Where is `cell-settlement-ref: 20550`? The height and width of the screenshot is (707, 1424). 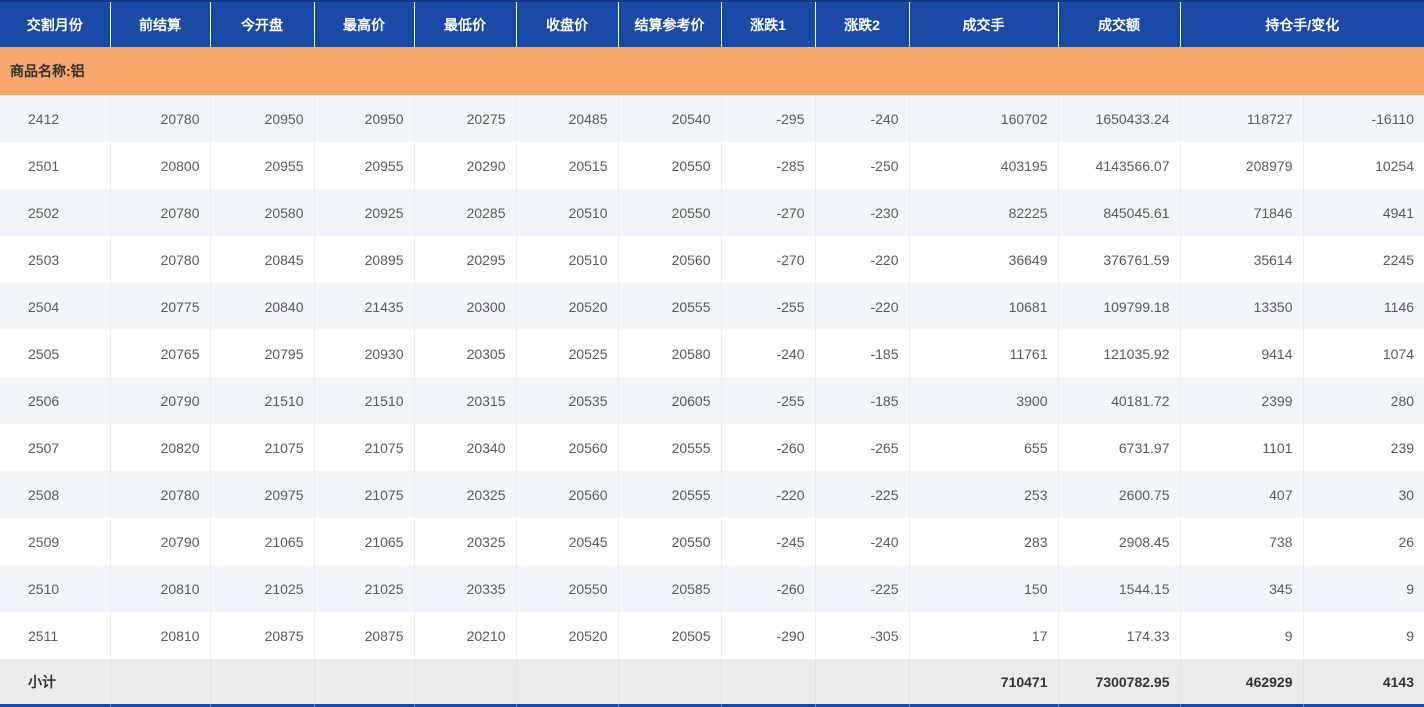
cell-settlement-ref: 20550 is located at coordinates (670, 212).